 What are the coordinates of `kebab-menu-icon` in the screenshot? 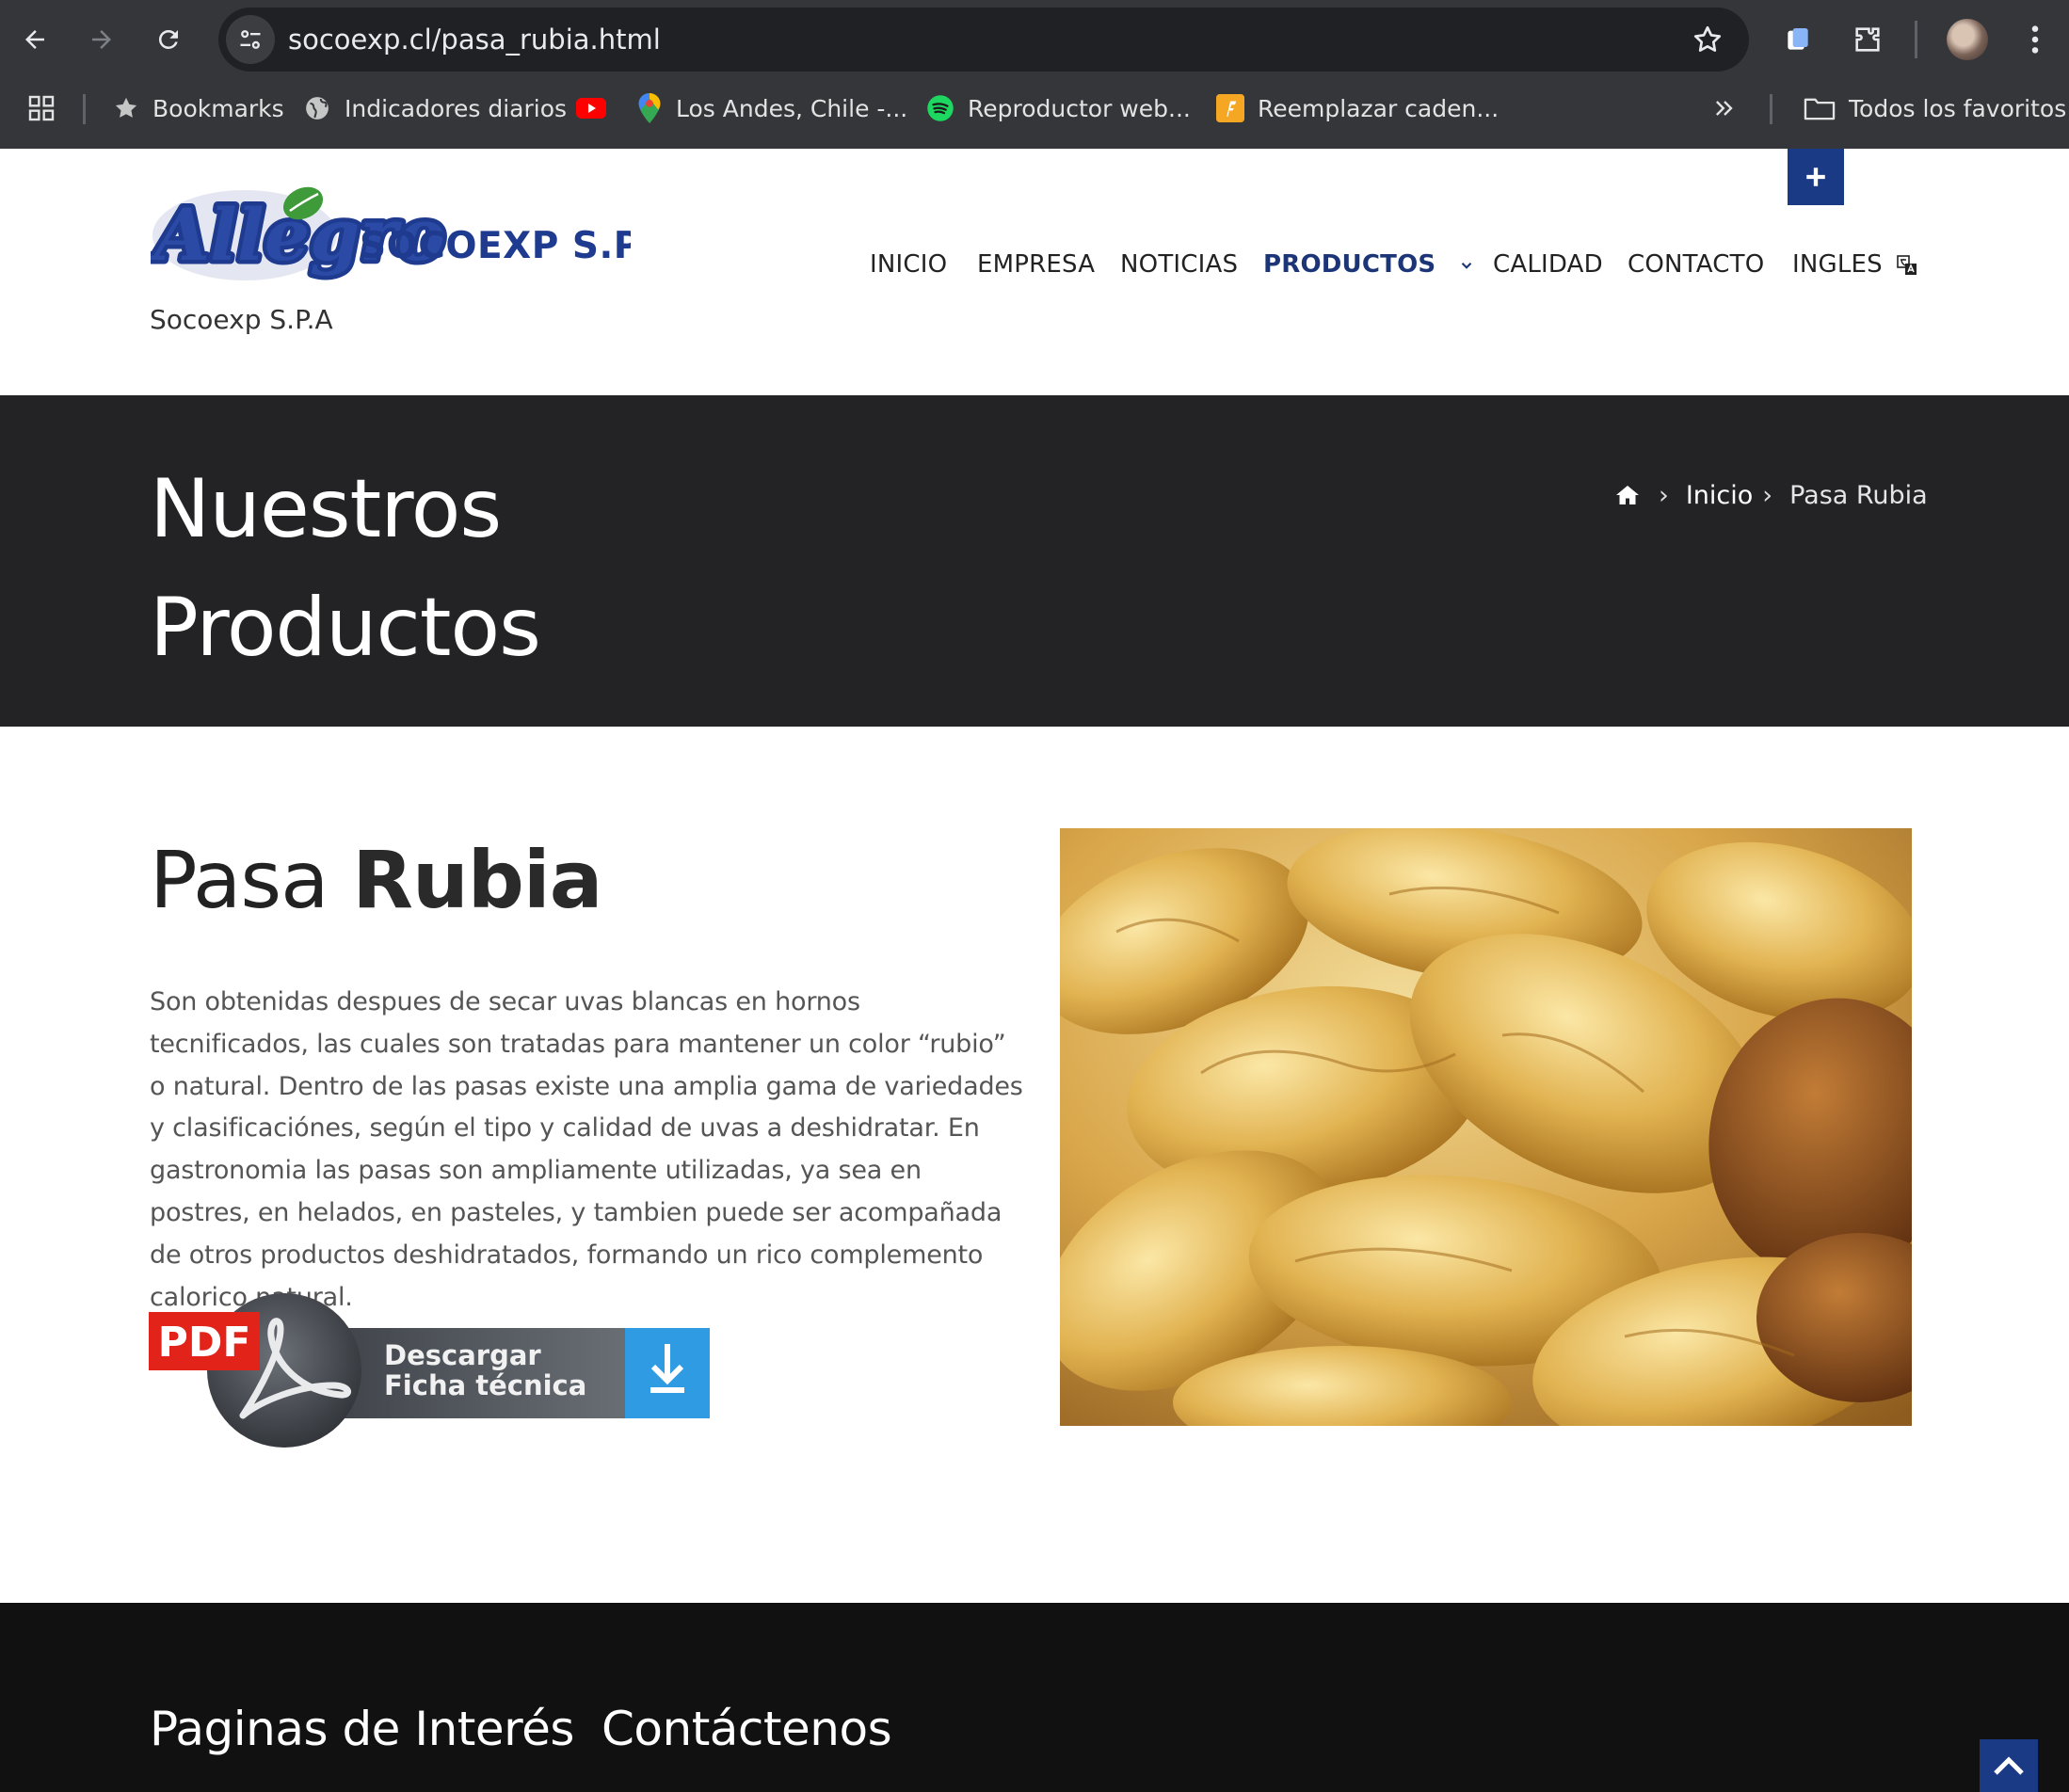 It's located at (2035, 39).